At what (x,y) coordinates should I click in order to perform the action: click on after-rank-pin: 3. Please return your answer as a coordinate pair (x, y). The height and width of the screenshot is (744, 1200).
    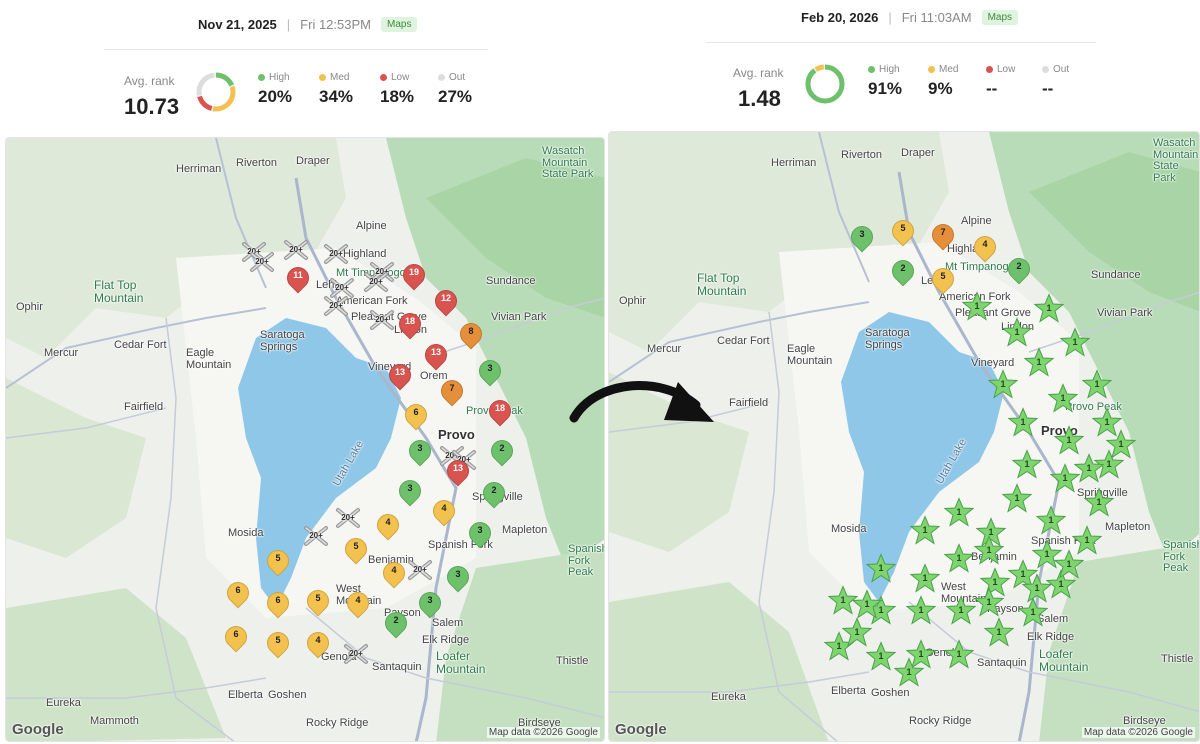
    Looking at the image, I should click on (862, 237).